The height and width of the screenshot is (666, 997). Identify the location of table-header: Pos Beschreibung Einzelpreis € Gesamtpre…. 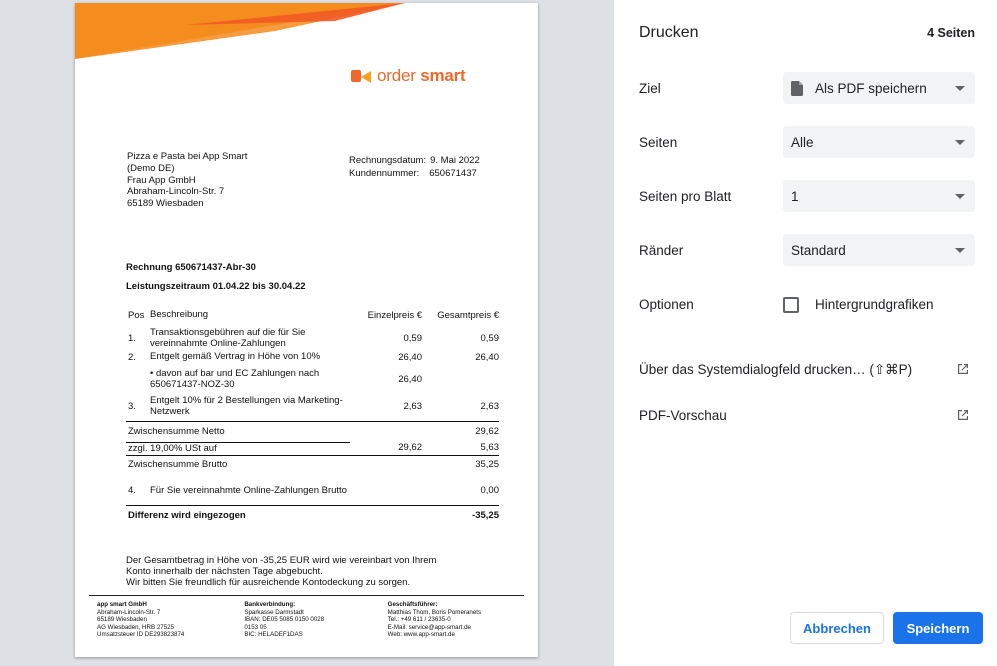
(312, 315).